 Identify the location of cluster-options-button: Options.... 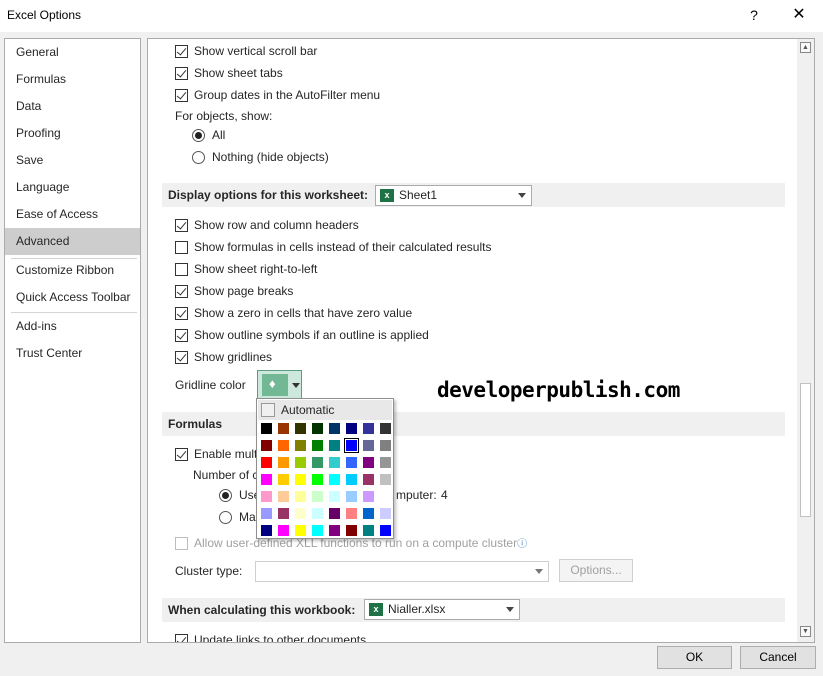
(596, 570).